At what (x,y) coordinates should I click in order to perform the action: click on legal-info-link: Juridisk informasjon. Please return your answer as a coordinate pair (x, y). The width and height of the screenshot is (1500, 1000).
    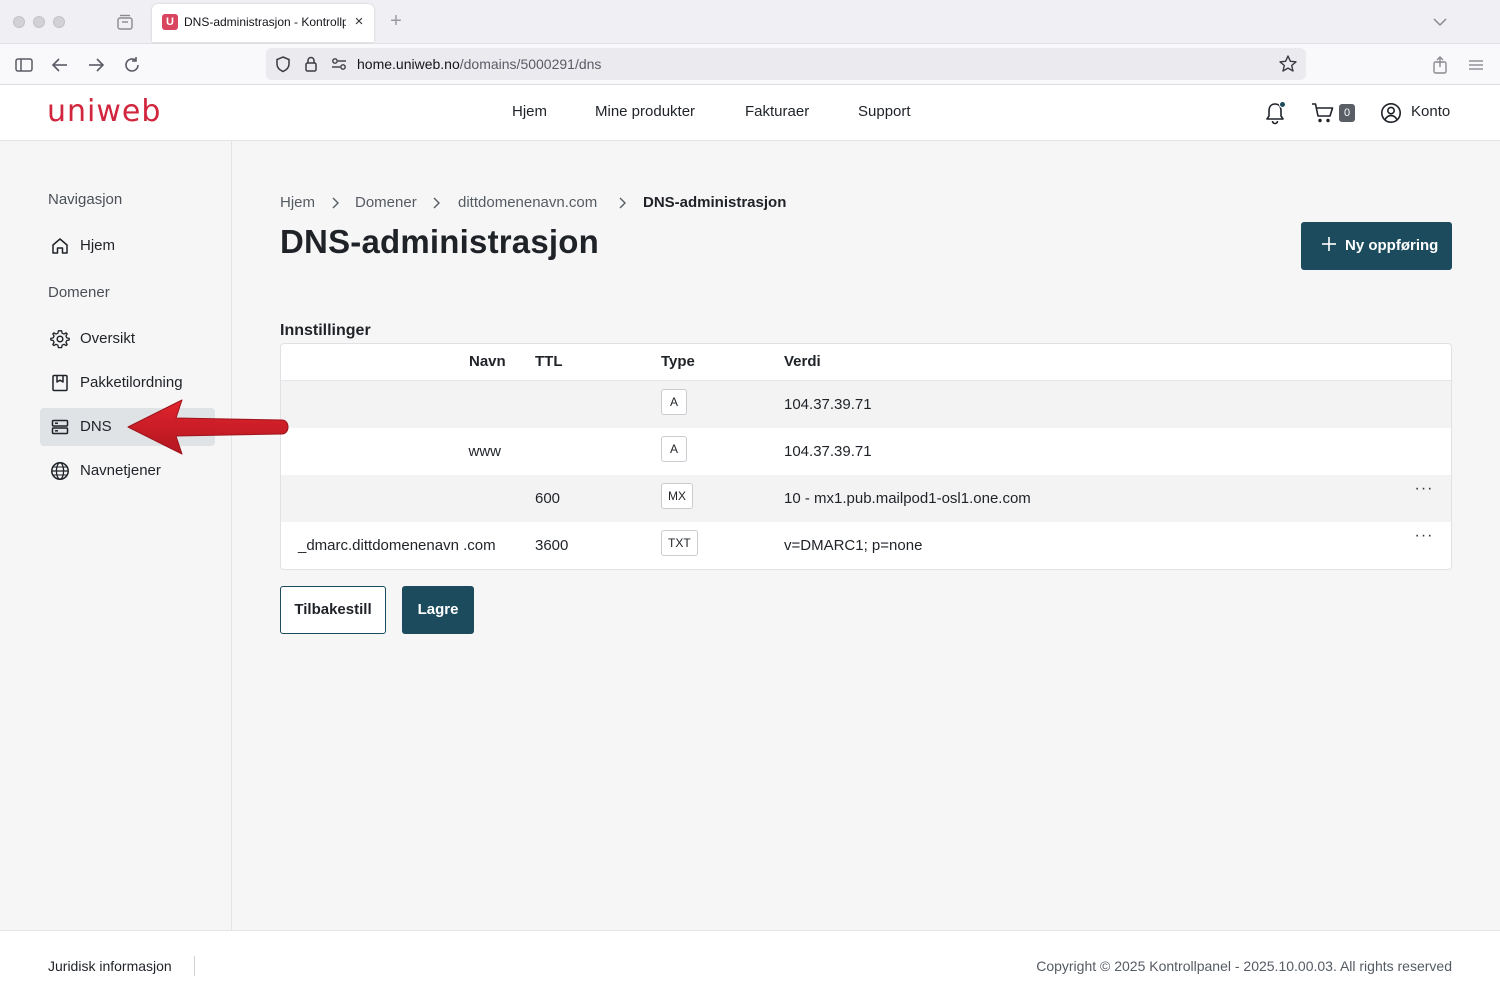
    Looking at the image, I should click on (110, 966).